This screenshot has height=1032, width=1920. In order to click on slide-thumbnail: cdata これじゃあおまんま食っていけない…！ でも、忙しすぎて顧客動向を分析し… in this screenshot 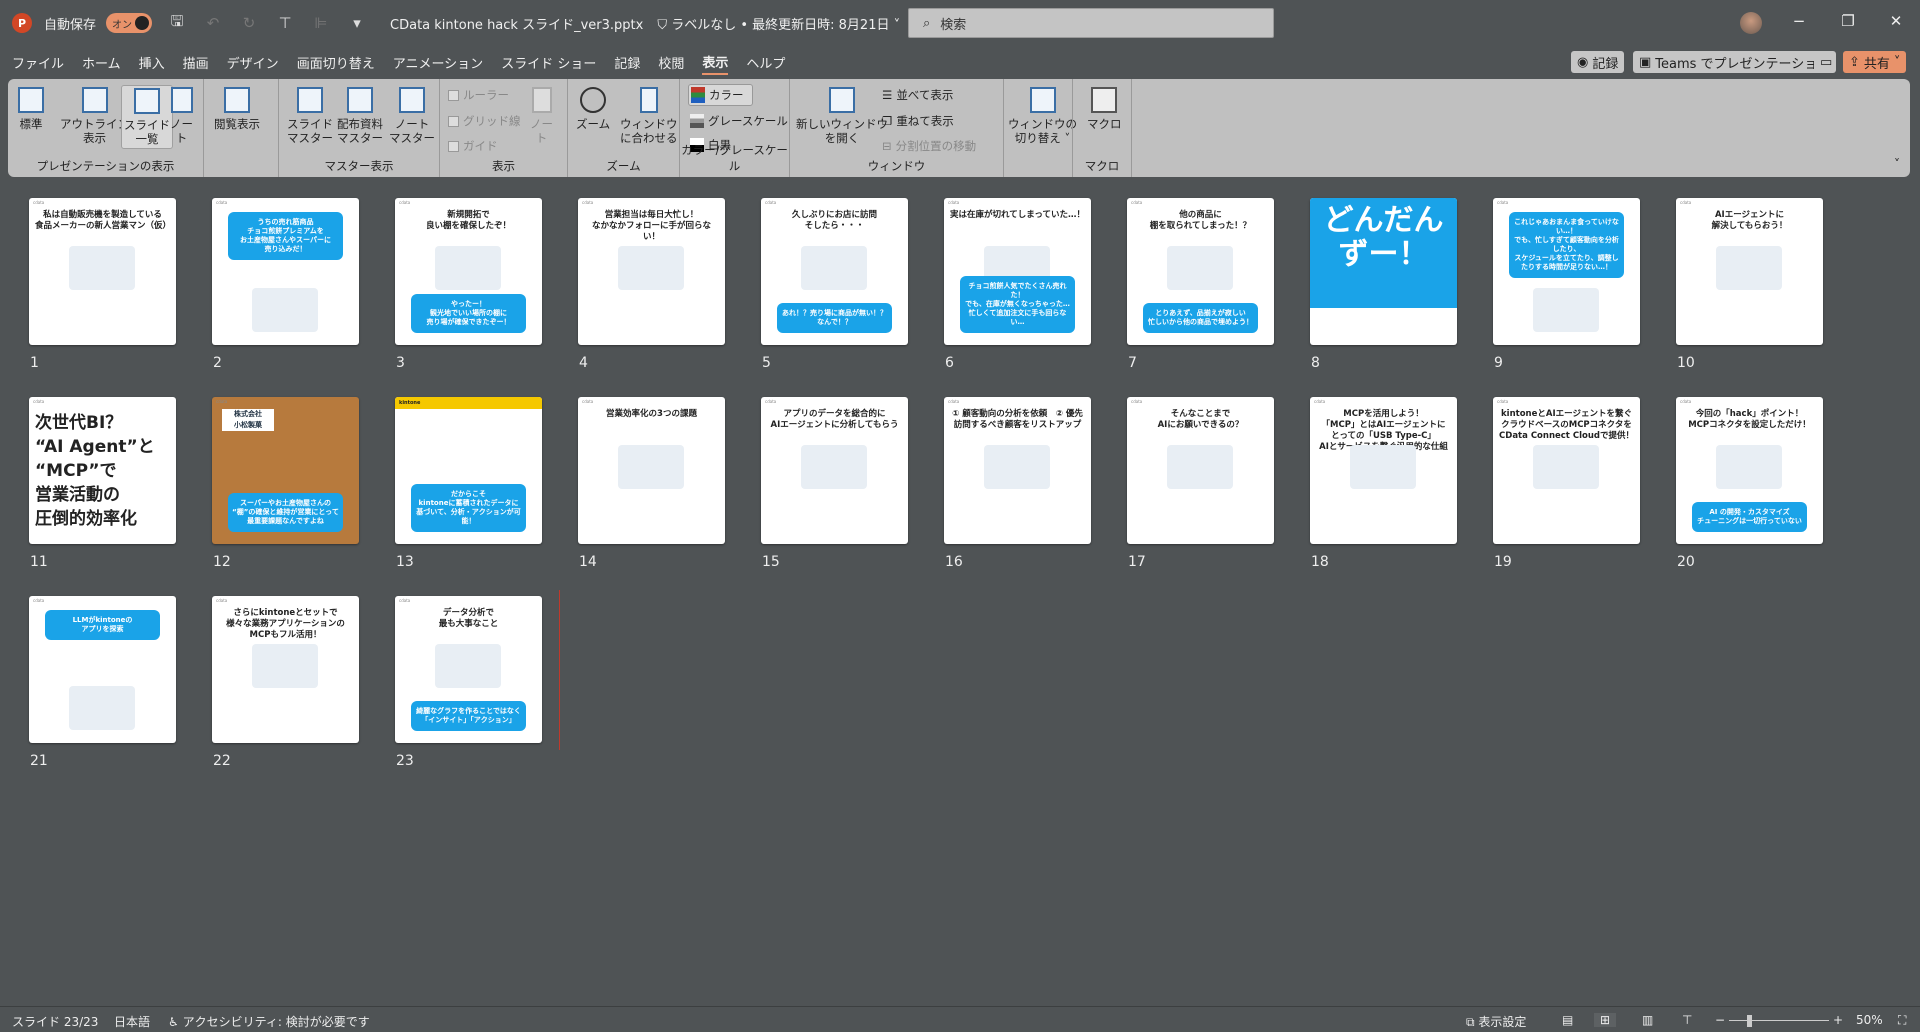, I will do `click(1566, 271)`.